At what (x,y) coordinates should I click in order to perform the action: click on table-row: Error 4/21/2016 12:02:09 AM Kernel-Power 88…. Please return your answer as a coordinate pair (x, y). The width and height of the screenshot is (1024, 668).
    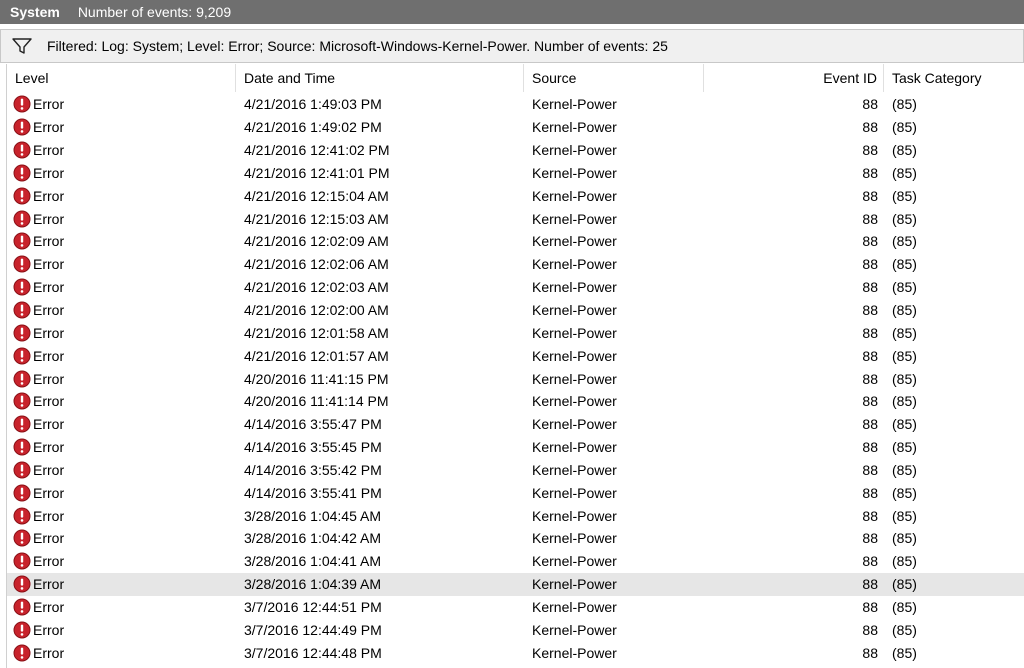
    Looking at the image, I should click on (515, 241).